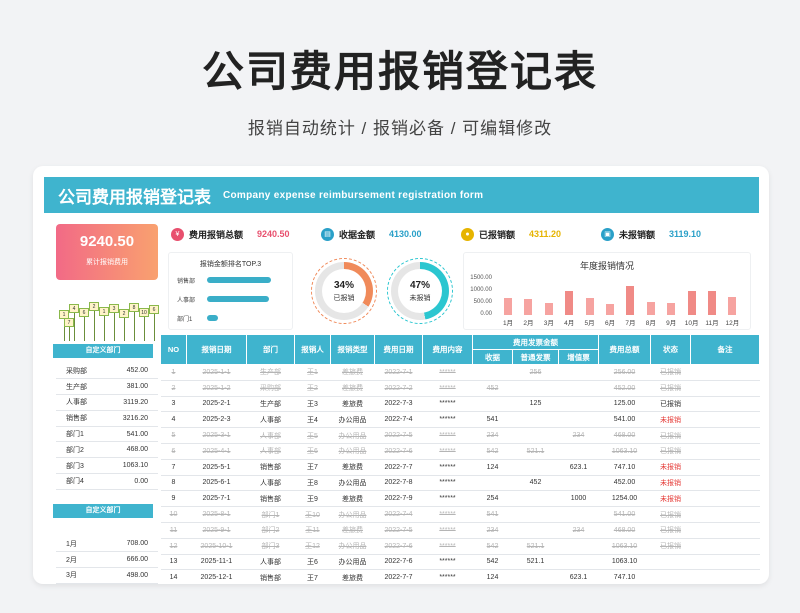 This screenshot has width=800, height=613. Describe the element at coordinates (173, 372) in the screenshot. I see `table-cell: 1` at that location.